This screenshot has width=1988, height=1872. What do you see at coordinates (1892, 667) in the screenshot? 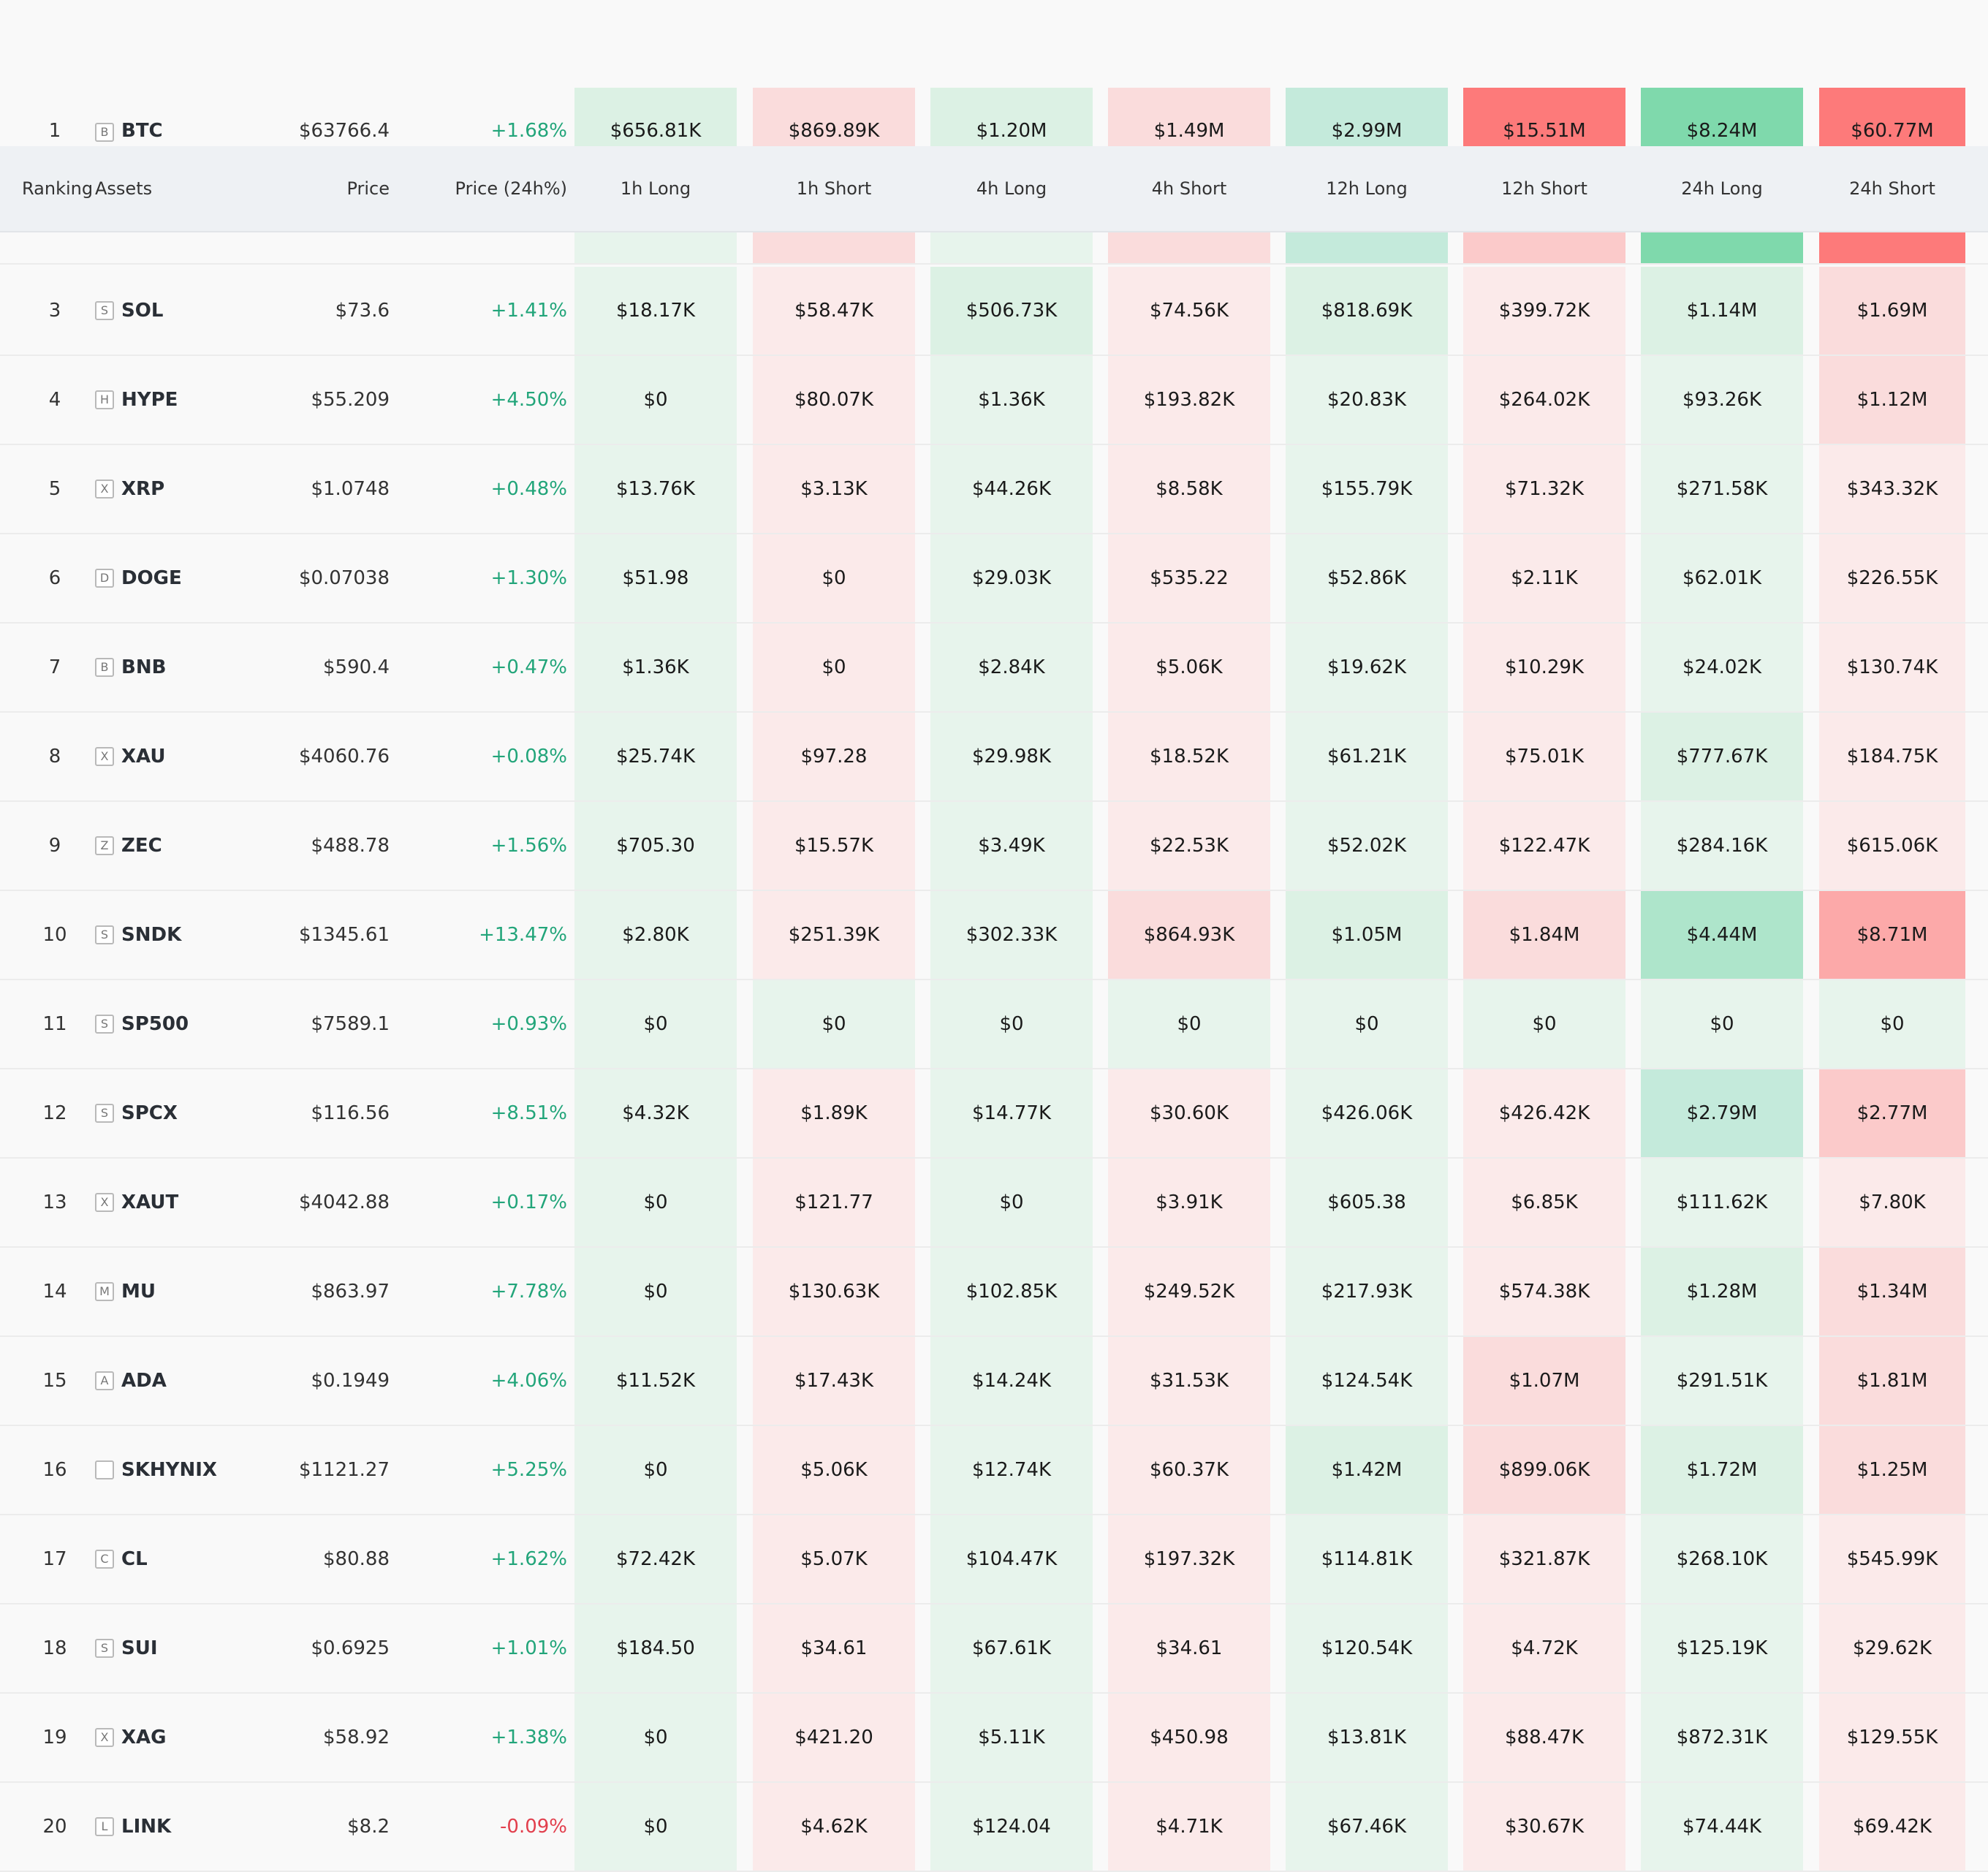
I see `cell-24h-short: $130.74K` at bounding box center [1892, 667].